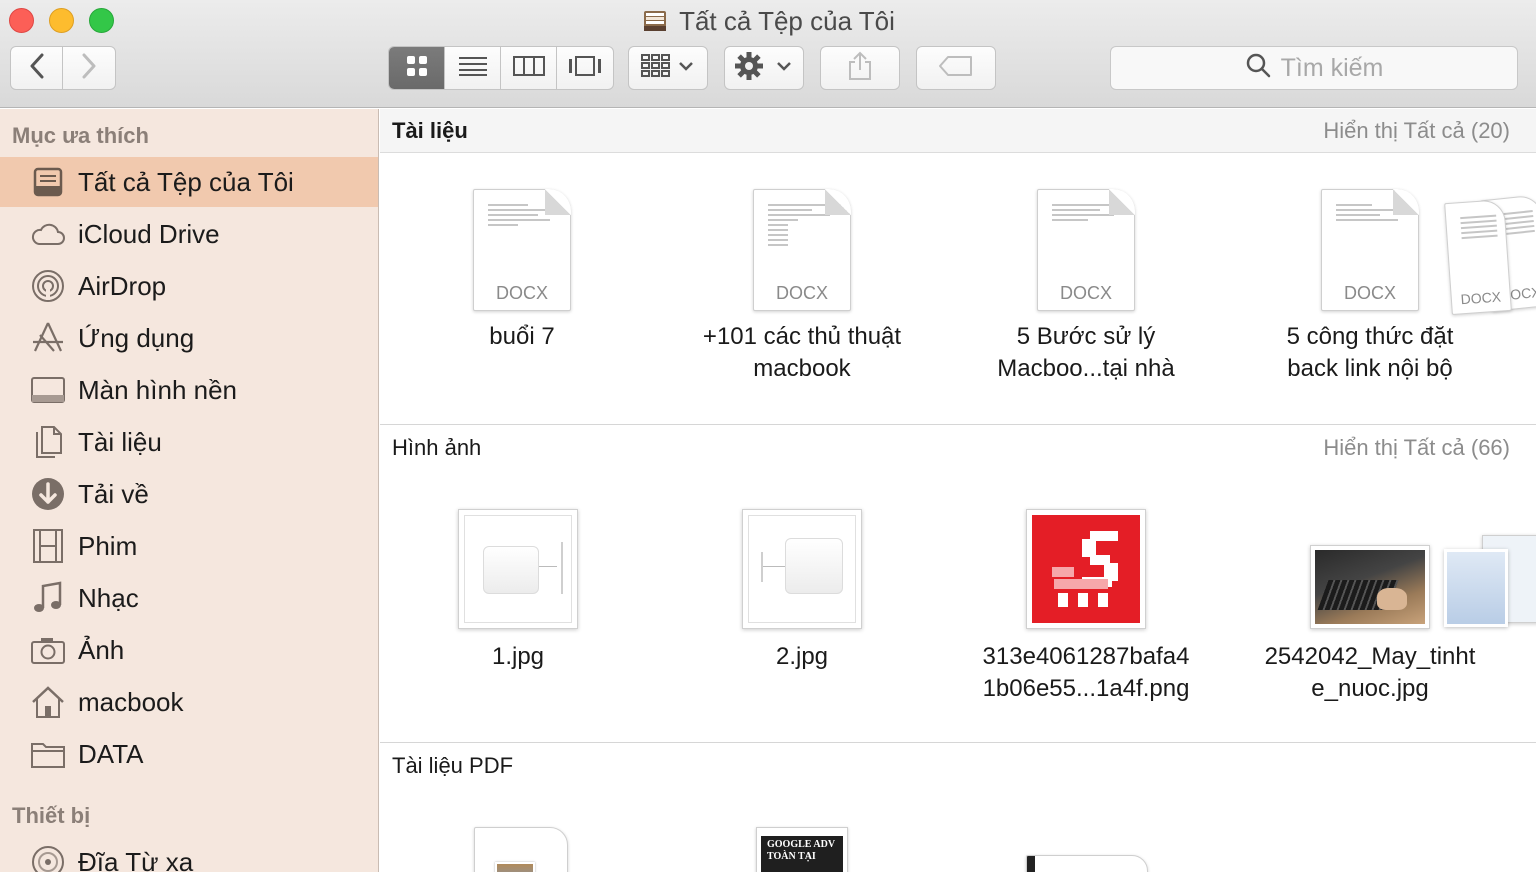 The width and height of the screenshot is (1536, 872). What do you see at coordinates (51, 815) in the screenshot?
I see `devices-header: Thiết bị` at bounding box center [51, 815].